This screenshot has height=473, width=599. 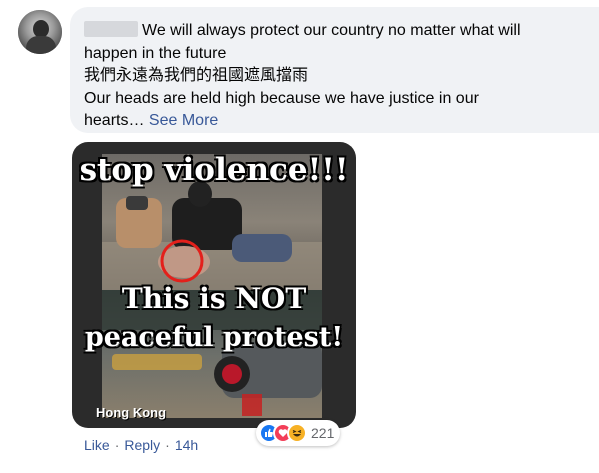 I want to click on avatar, so click(x=40, y=32).